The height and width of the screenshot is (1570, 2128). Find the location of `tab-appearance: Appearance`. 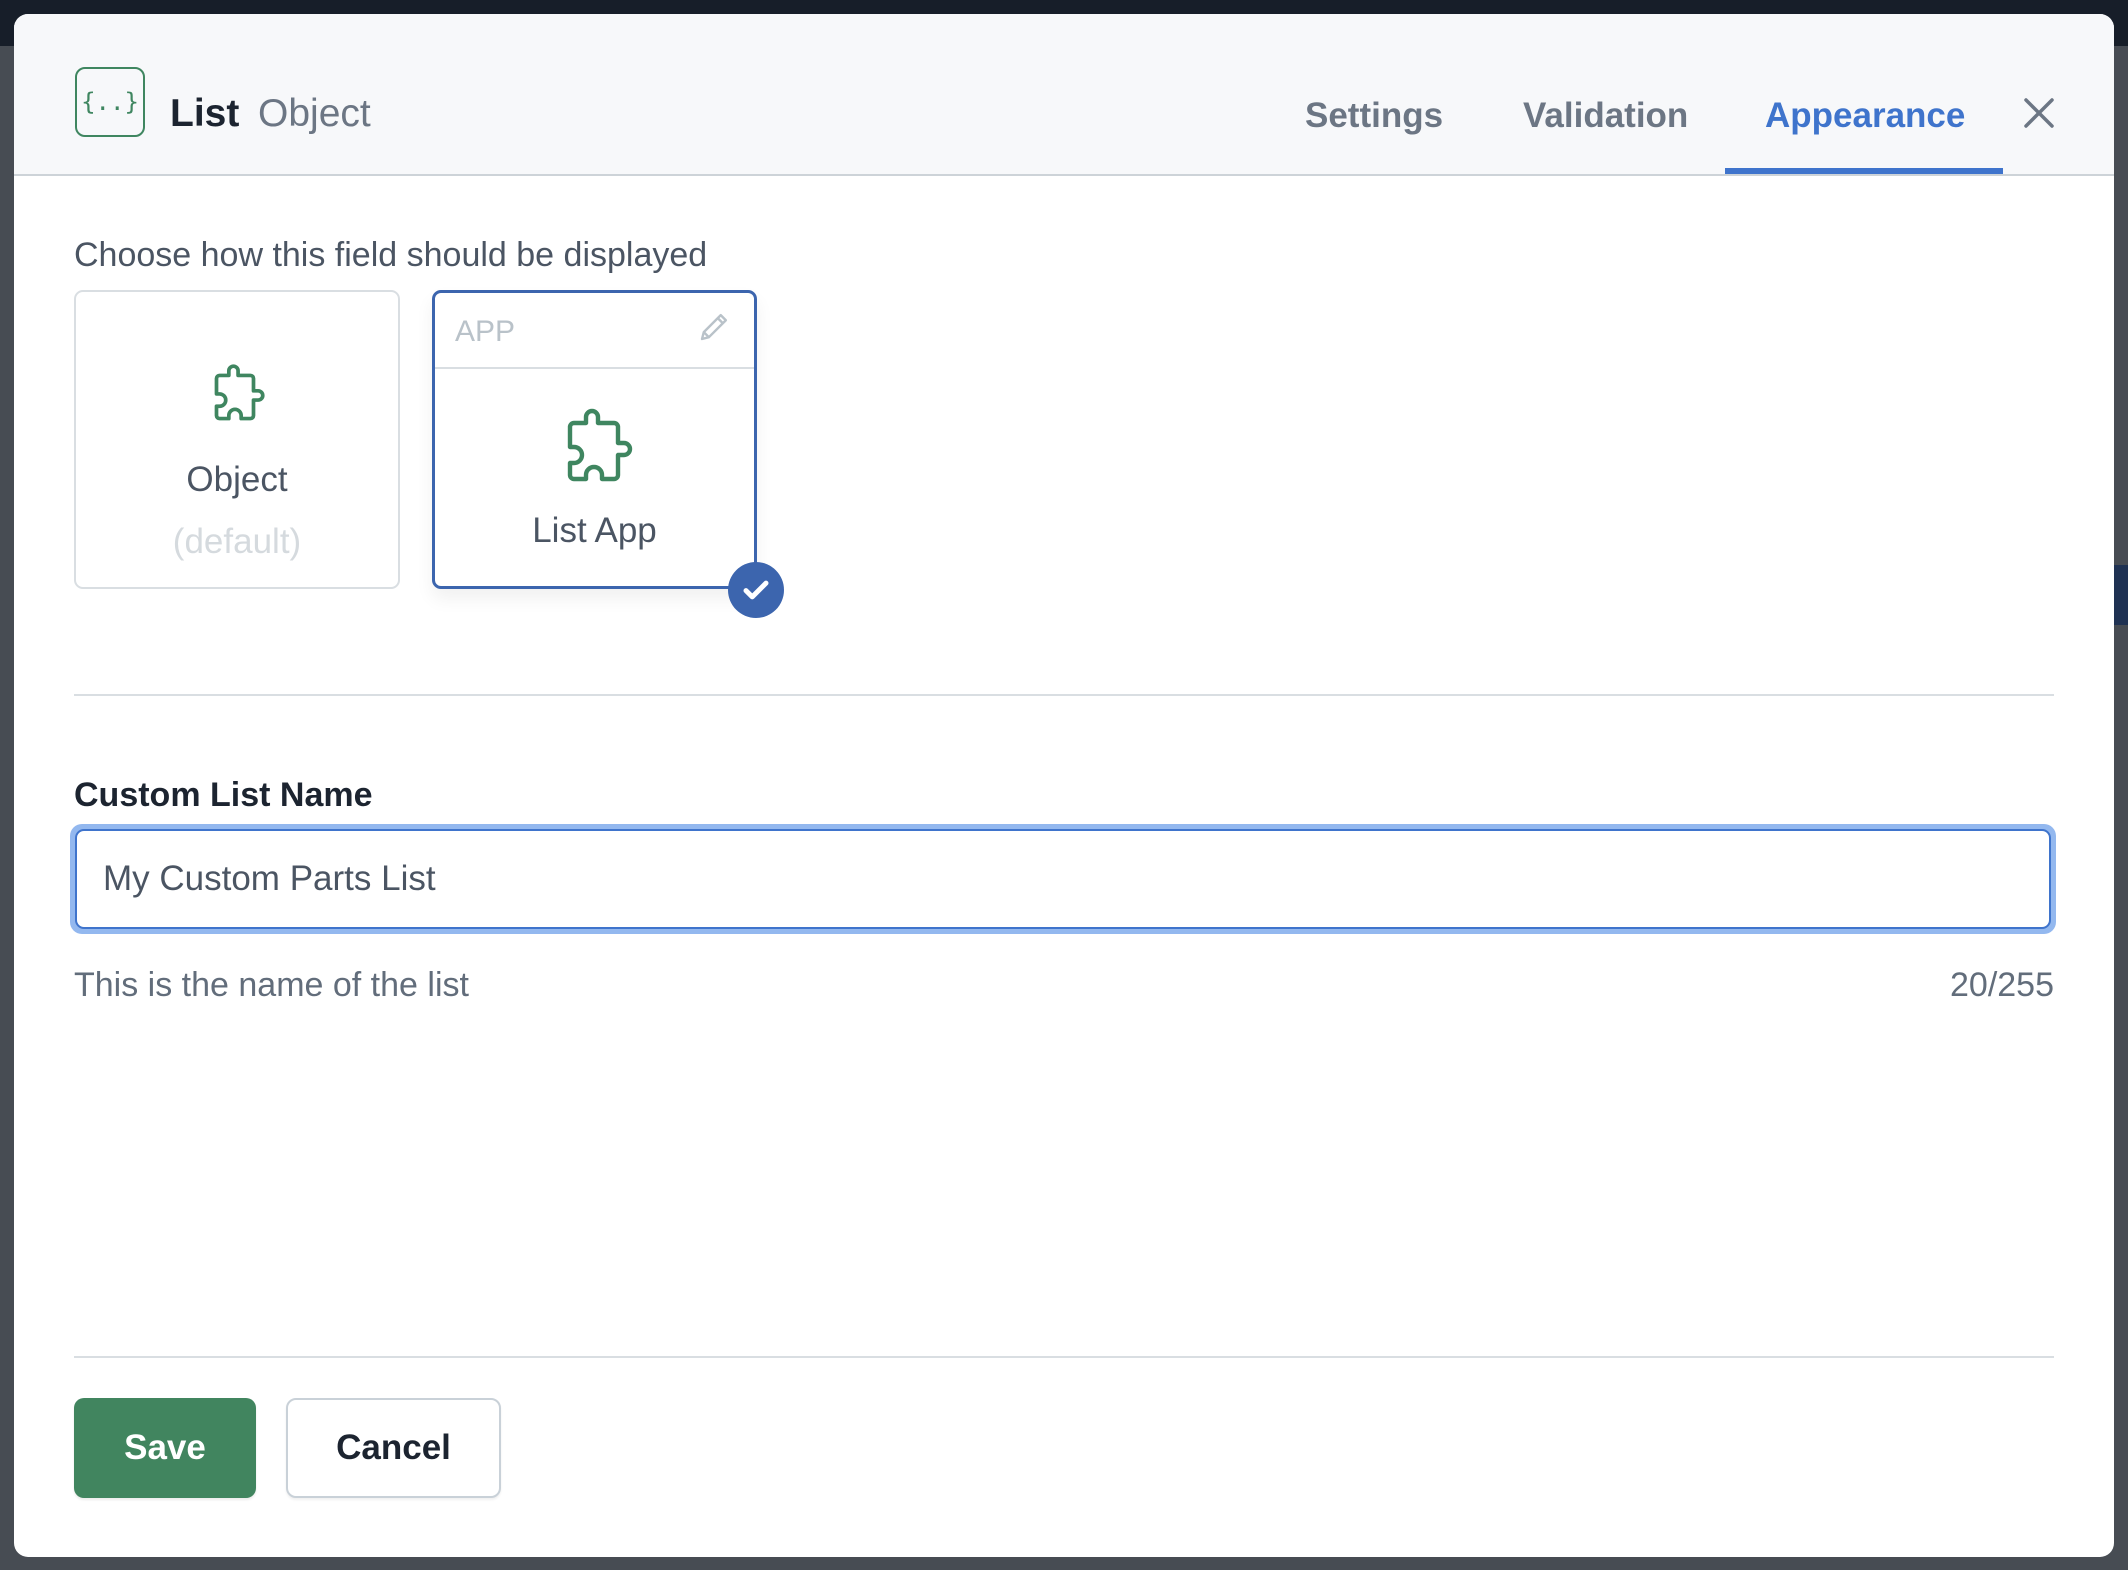

tab-appearance: Appearance is located at coordinates (1865, 116).